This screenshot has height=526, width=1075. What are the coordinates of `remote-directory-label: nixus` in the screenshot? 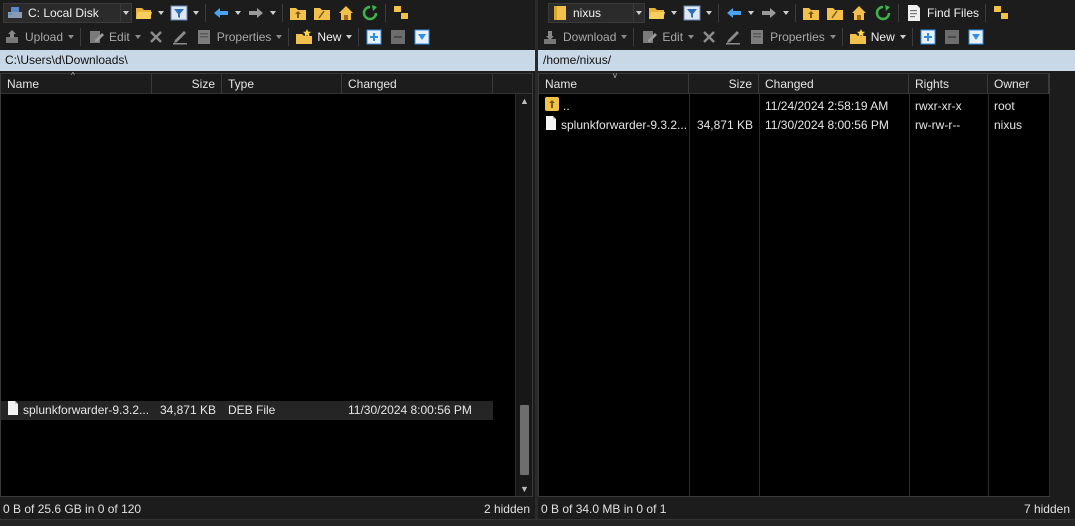 It's located at (587, 12).